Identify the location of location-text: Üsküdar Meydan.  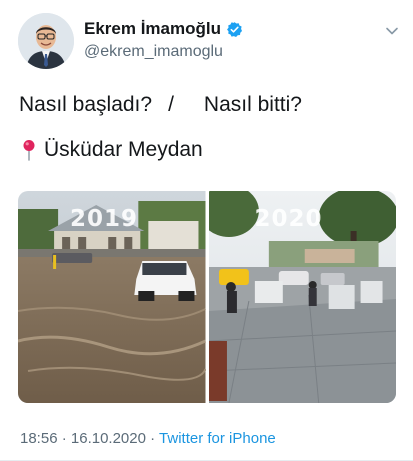
(123, 149).